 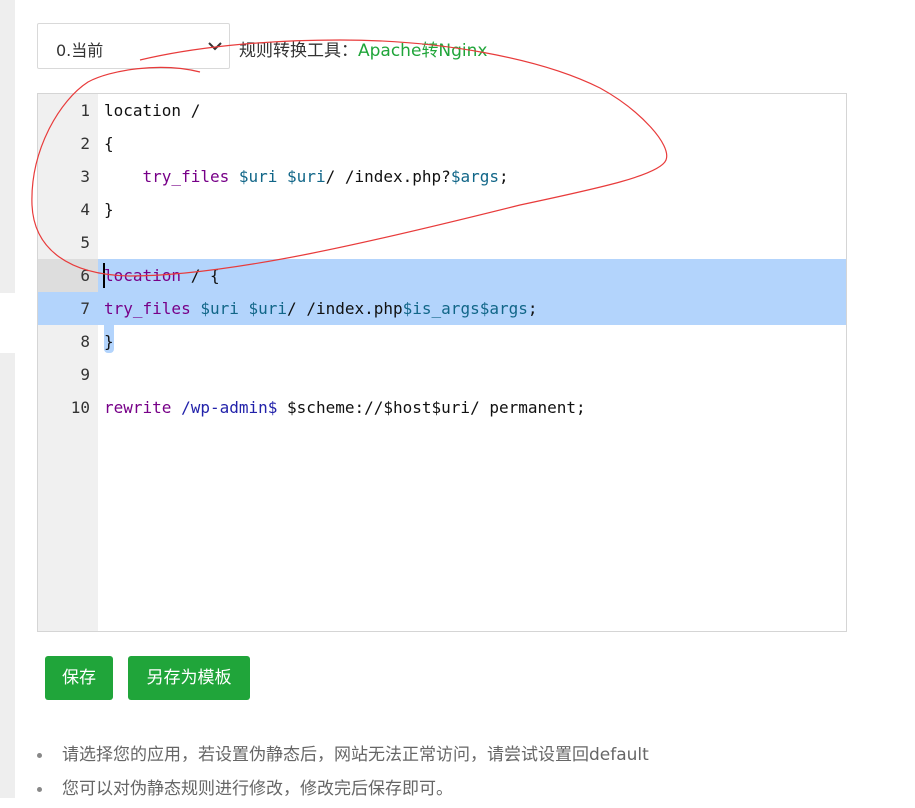 I want to click on code-token: $is_args, so click(x=441, y=308).